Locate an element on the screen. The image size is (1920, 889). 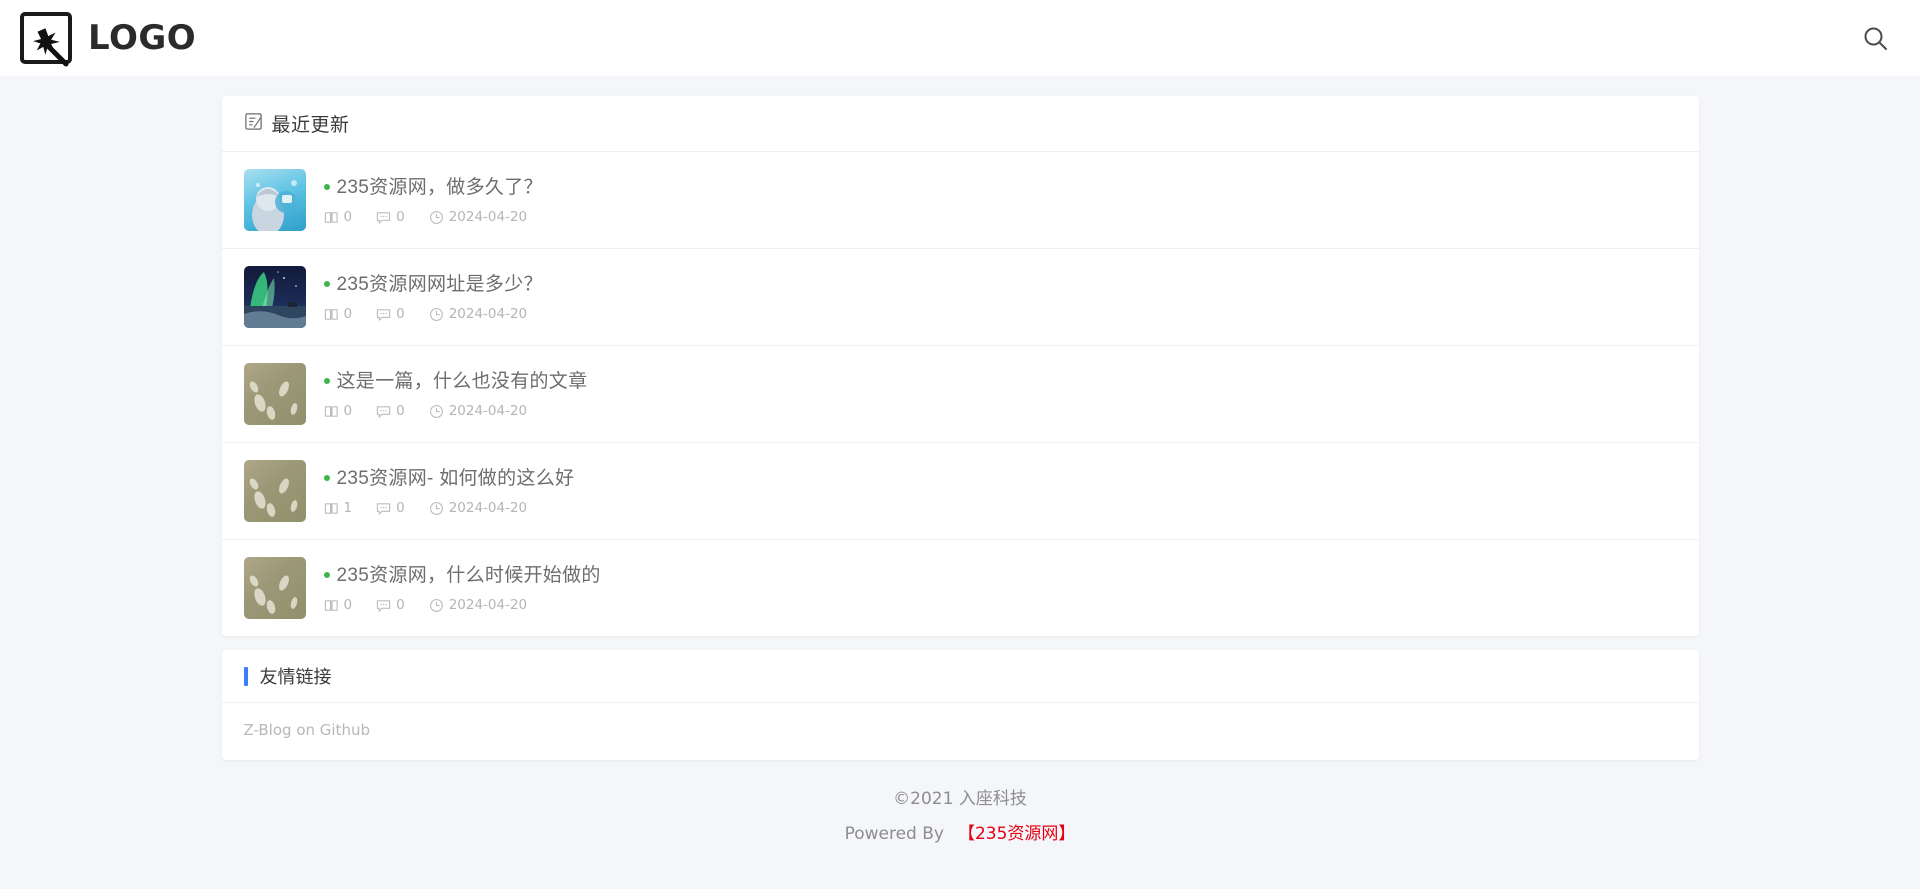
post-body: 235资源网- 如何做的这么好 1 0 2024-04-20 is located at coordinates (1000, 491).